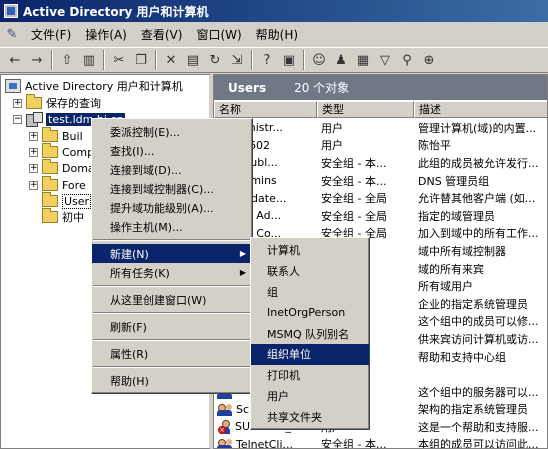 The width and height of the screenshot is (548, 449). I want to click on context-submenu-item: 所有任务(K) ▶, so click(172, 272).